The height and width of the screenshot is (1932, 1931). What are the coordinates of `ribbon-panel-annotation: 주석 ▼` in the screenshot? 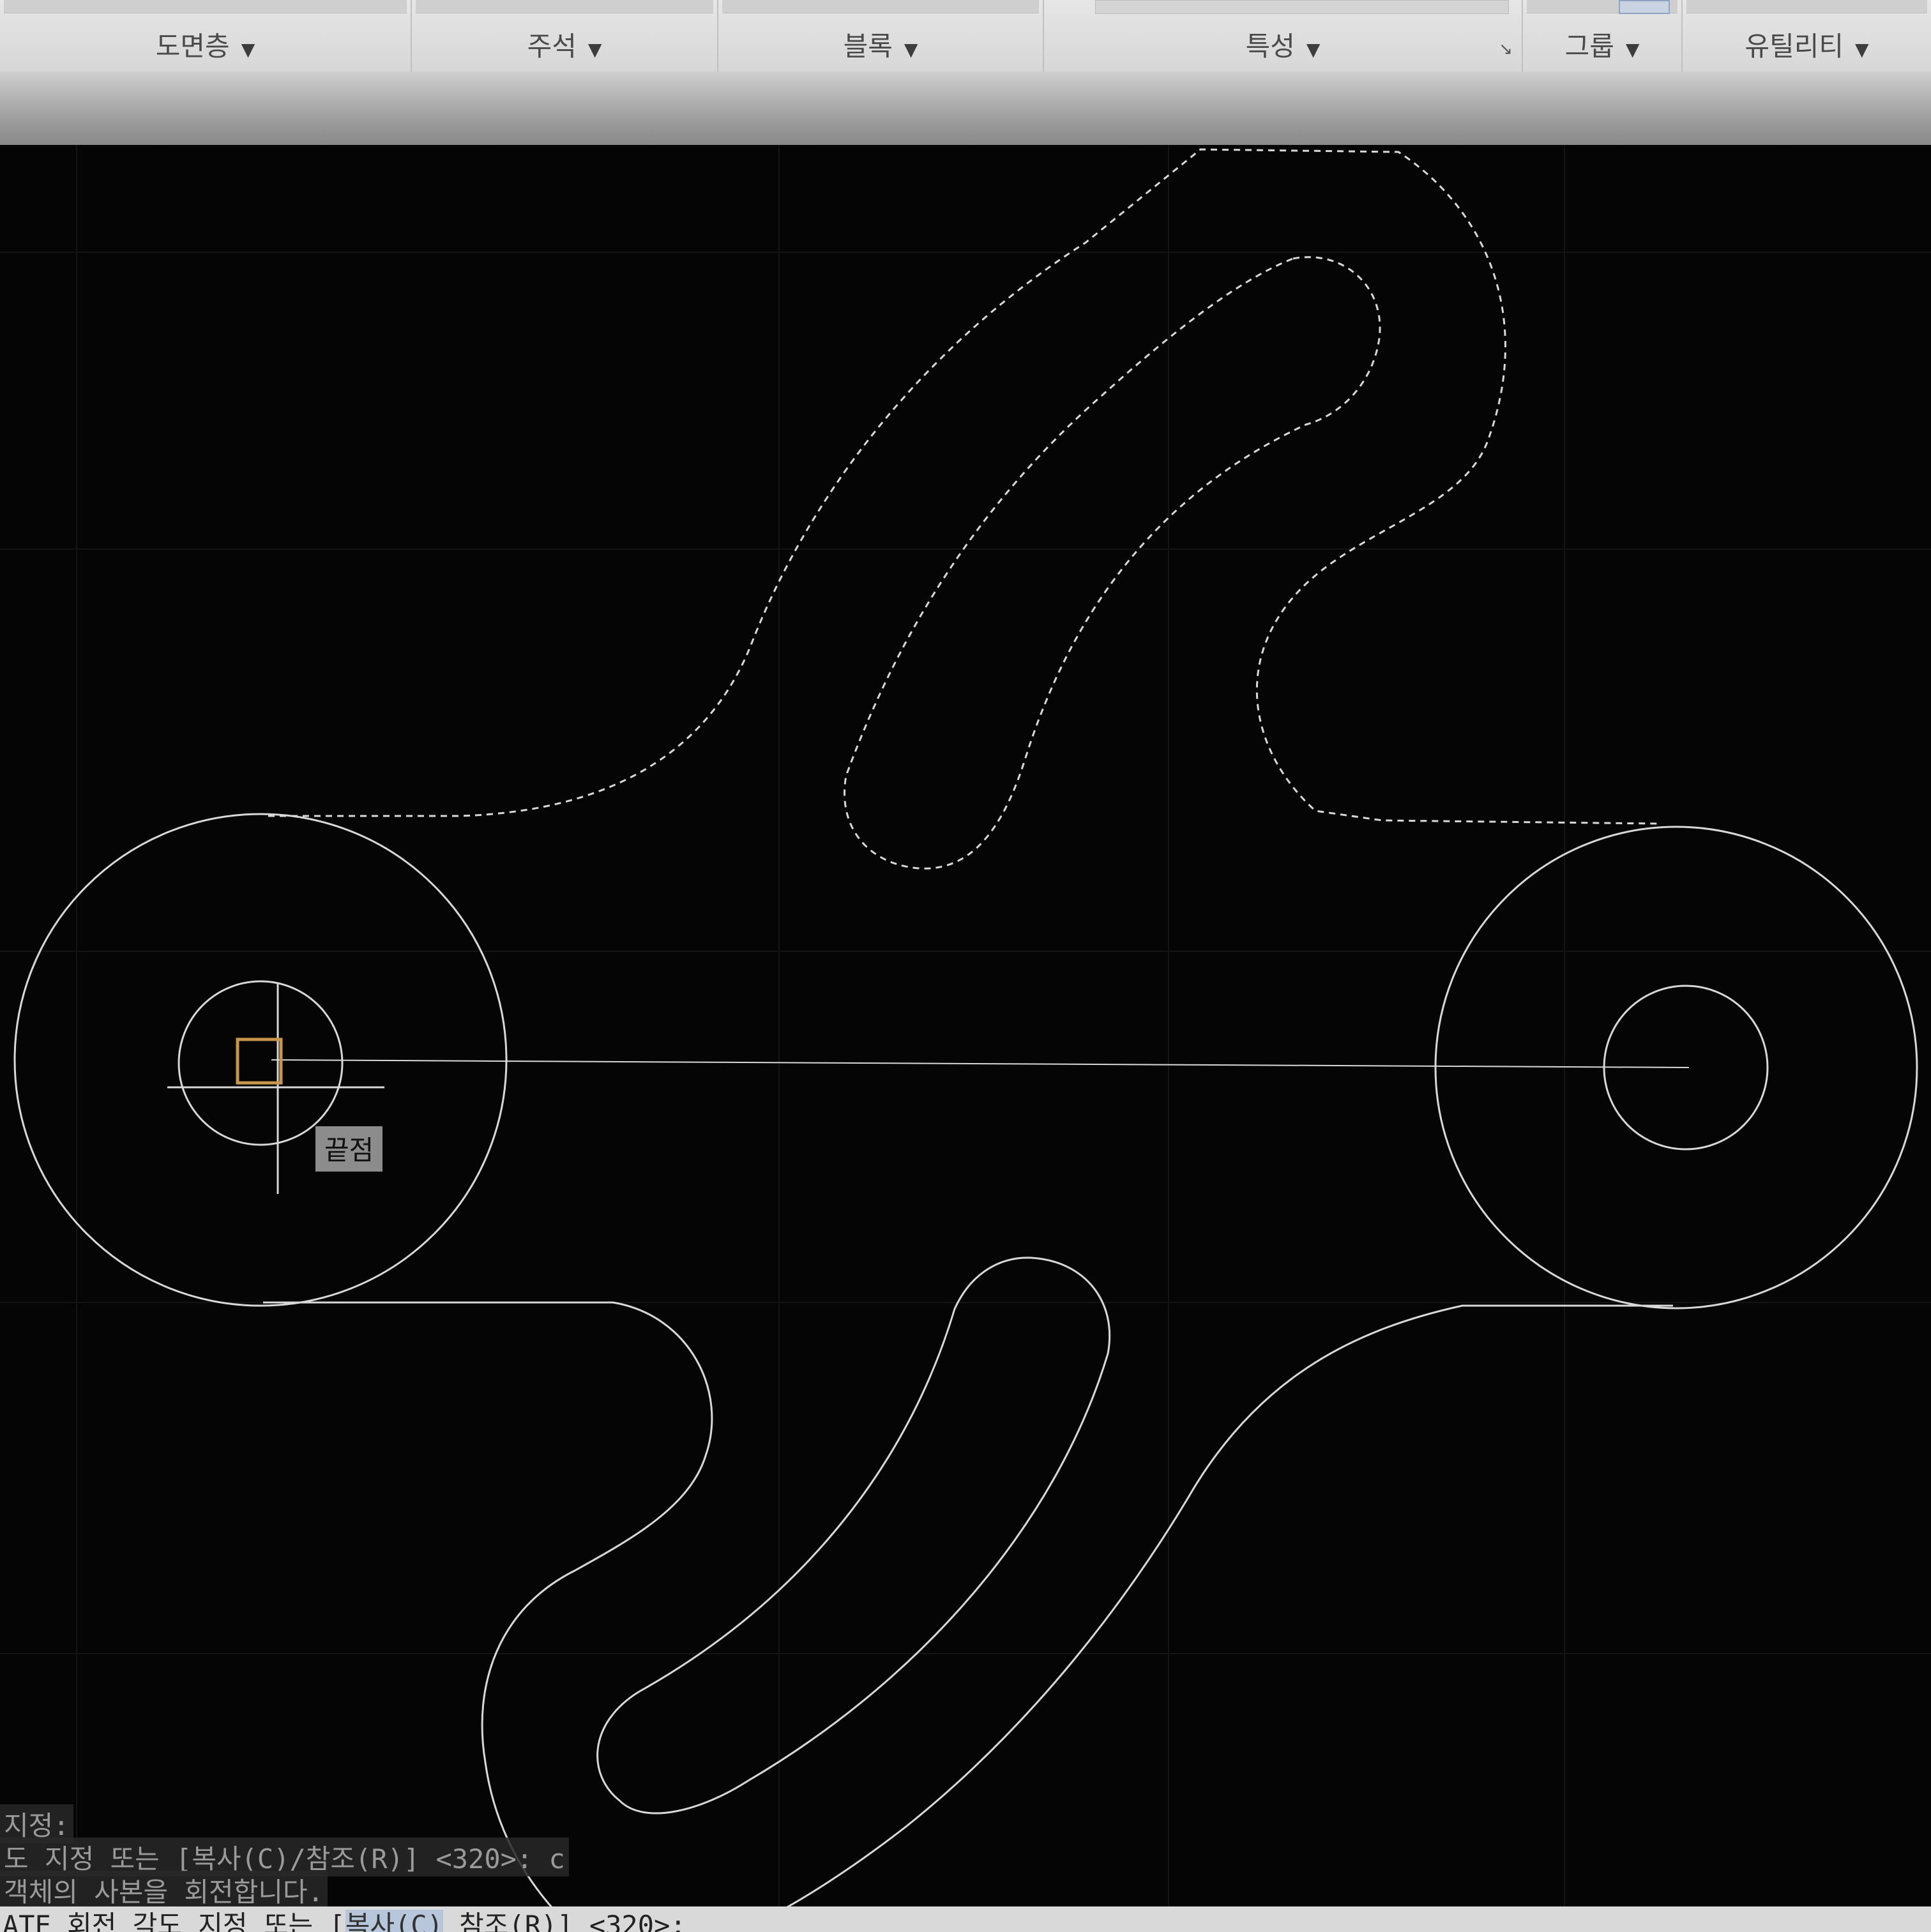 It's located at (565, 36).